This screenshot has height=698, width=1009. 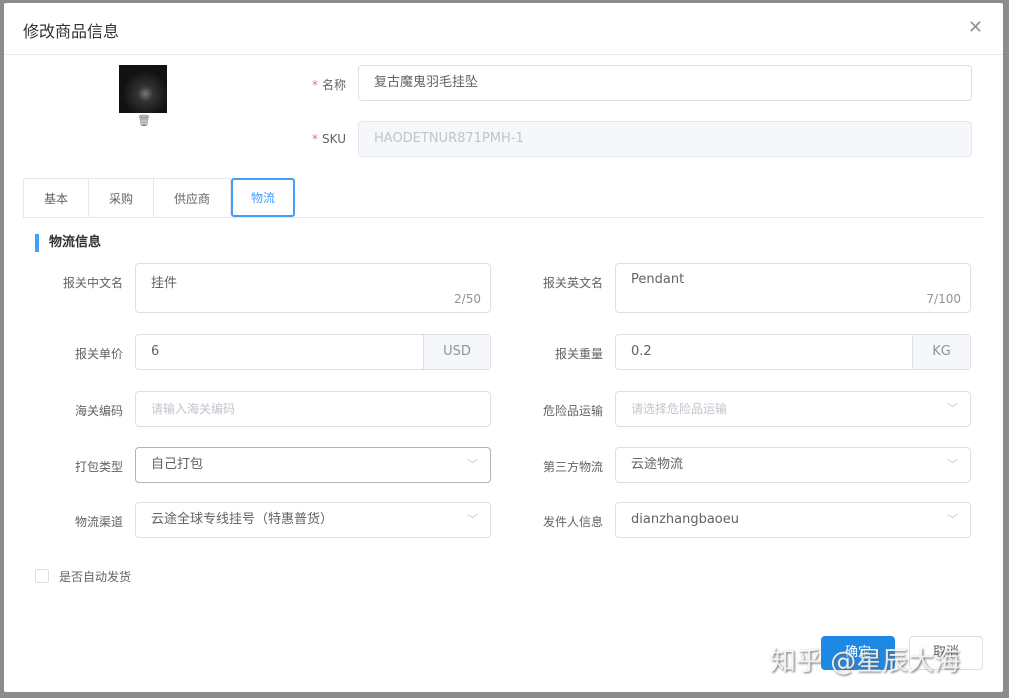 I want to click on tab-basic: 基本, so click(x=56, y=198).